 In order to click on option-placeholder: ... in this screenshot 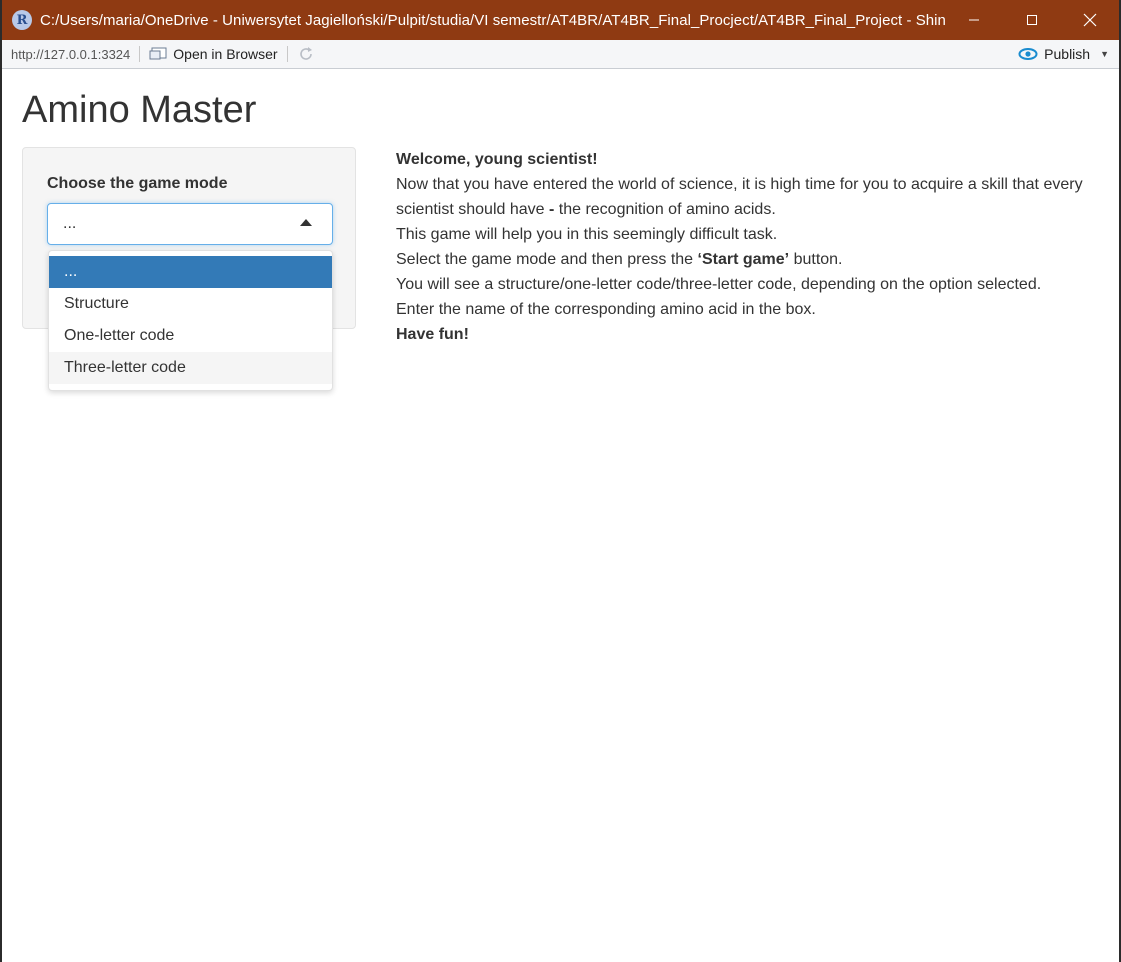, I will do `click(190, 272)`.